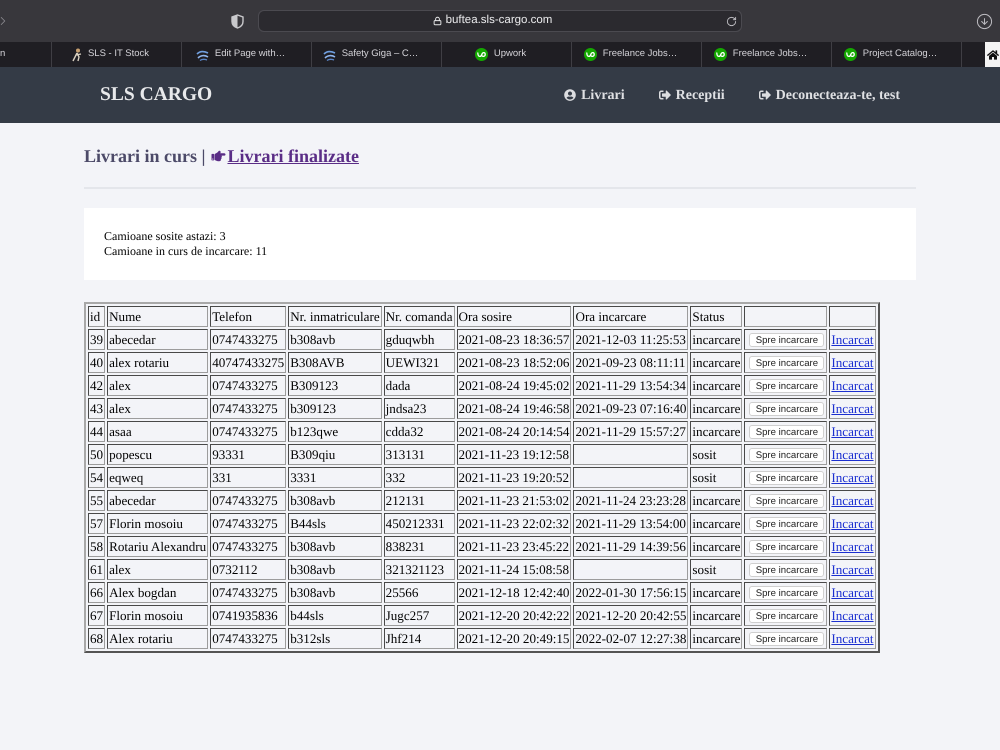  I want to click on table-cell: 57, so click(97, 523).